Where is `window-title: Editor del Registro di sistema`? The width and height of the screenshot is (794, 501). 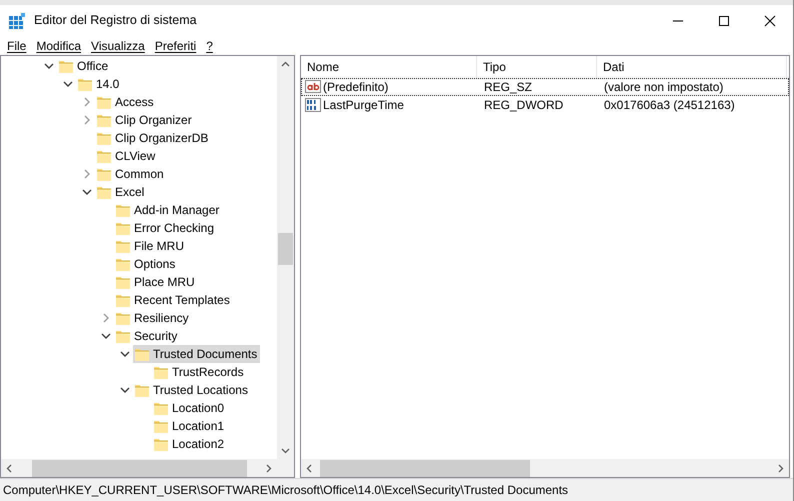 window-title: Editor del Registro di sistema is located at coordinates (116, 21).